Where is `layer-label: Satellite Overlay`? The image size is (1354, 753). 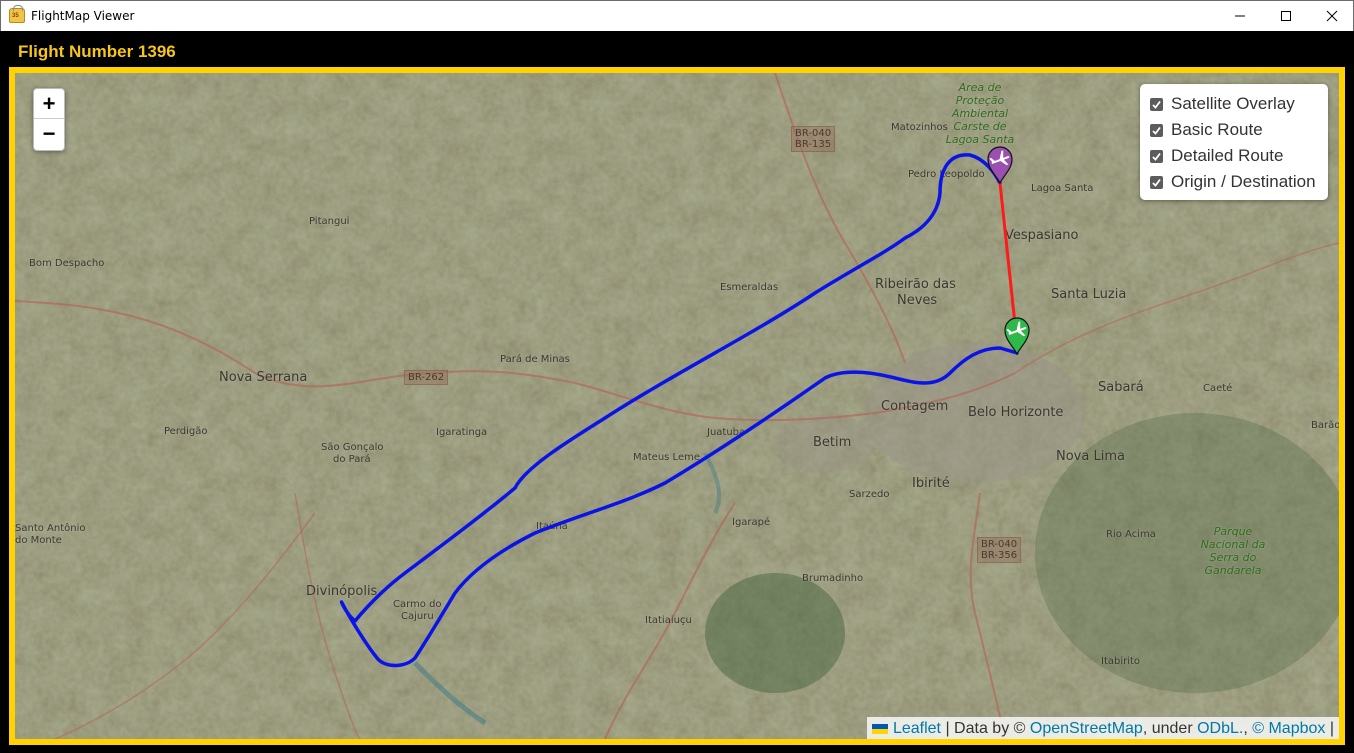
layer-label: Satellite Overlay is located at coordinates (1233, 103).